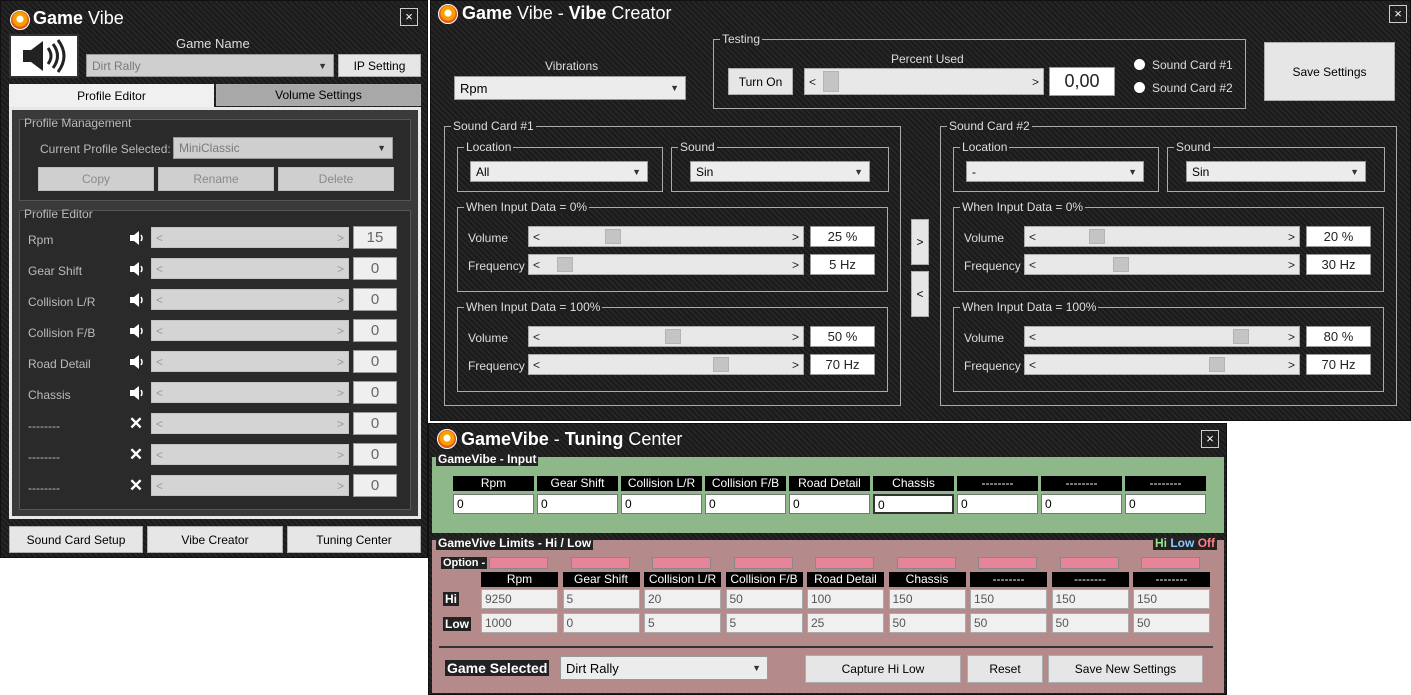 The width and height of the screenshot is (1411, 695). Describe the element at coordinates (519, 599) in the screenshot. I see `hi-value-field: 9250` at that location.